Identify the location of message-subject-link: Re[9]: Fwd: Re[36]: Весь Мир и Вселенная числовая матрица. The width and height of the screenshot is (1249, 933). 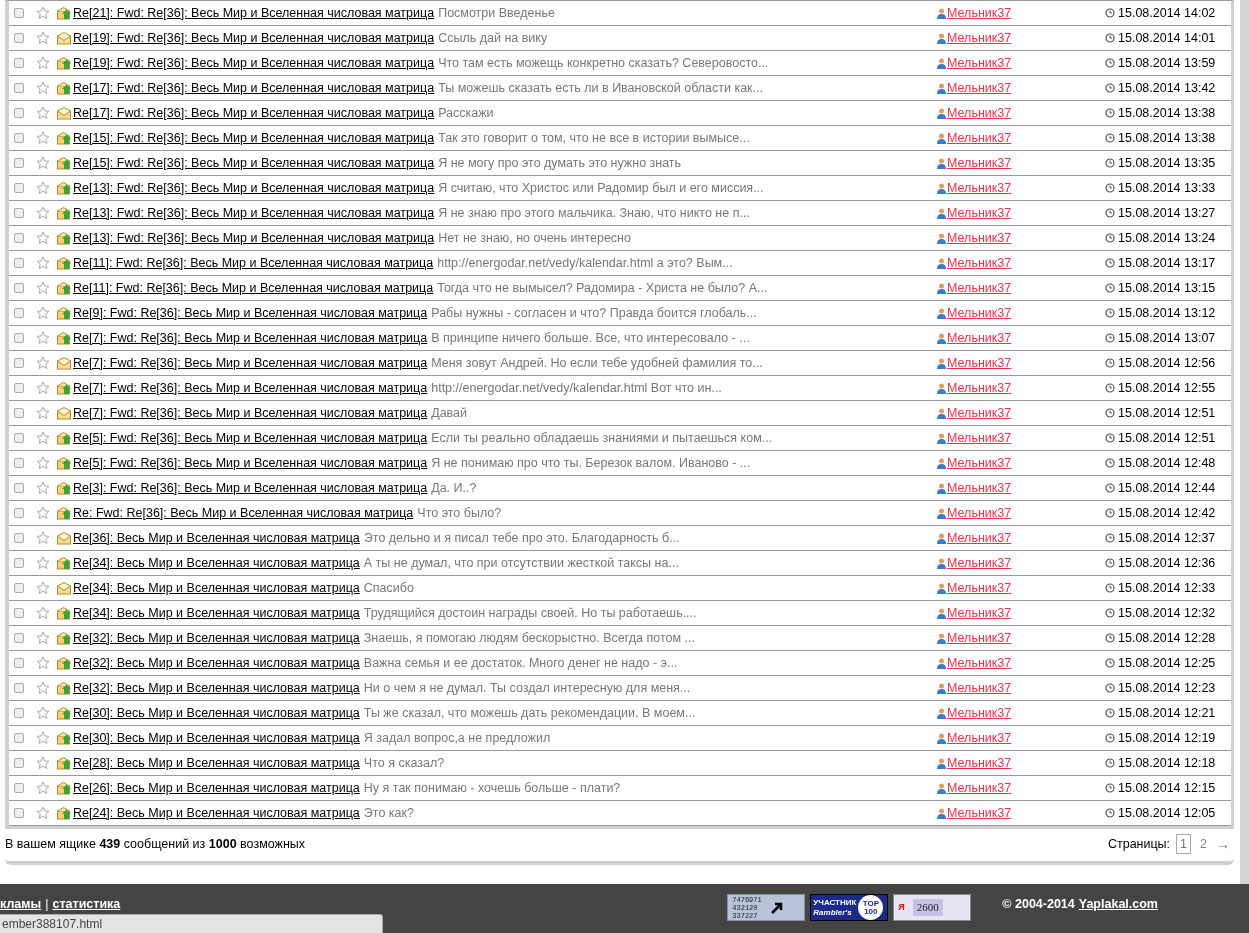
(250, 312).